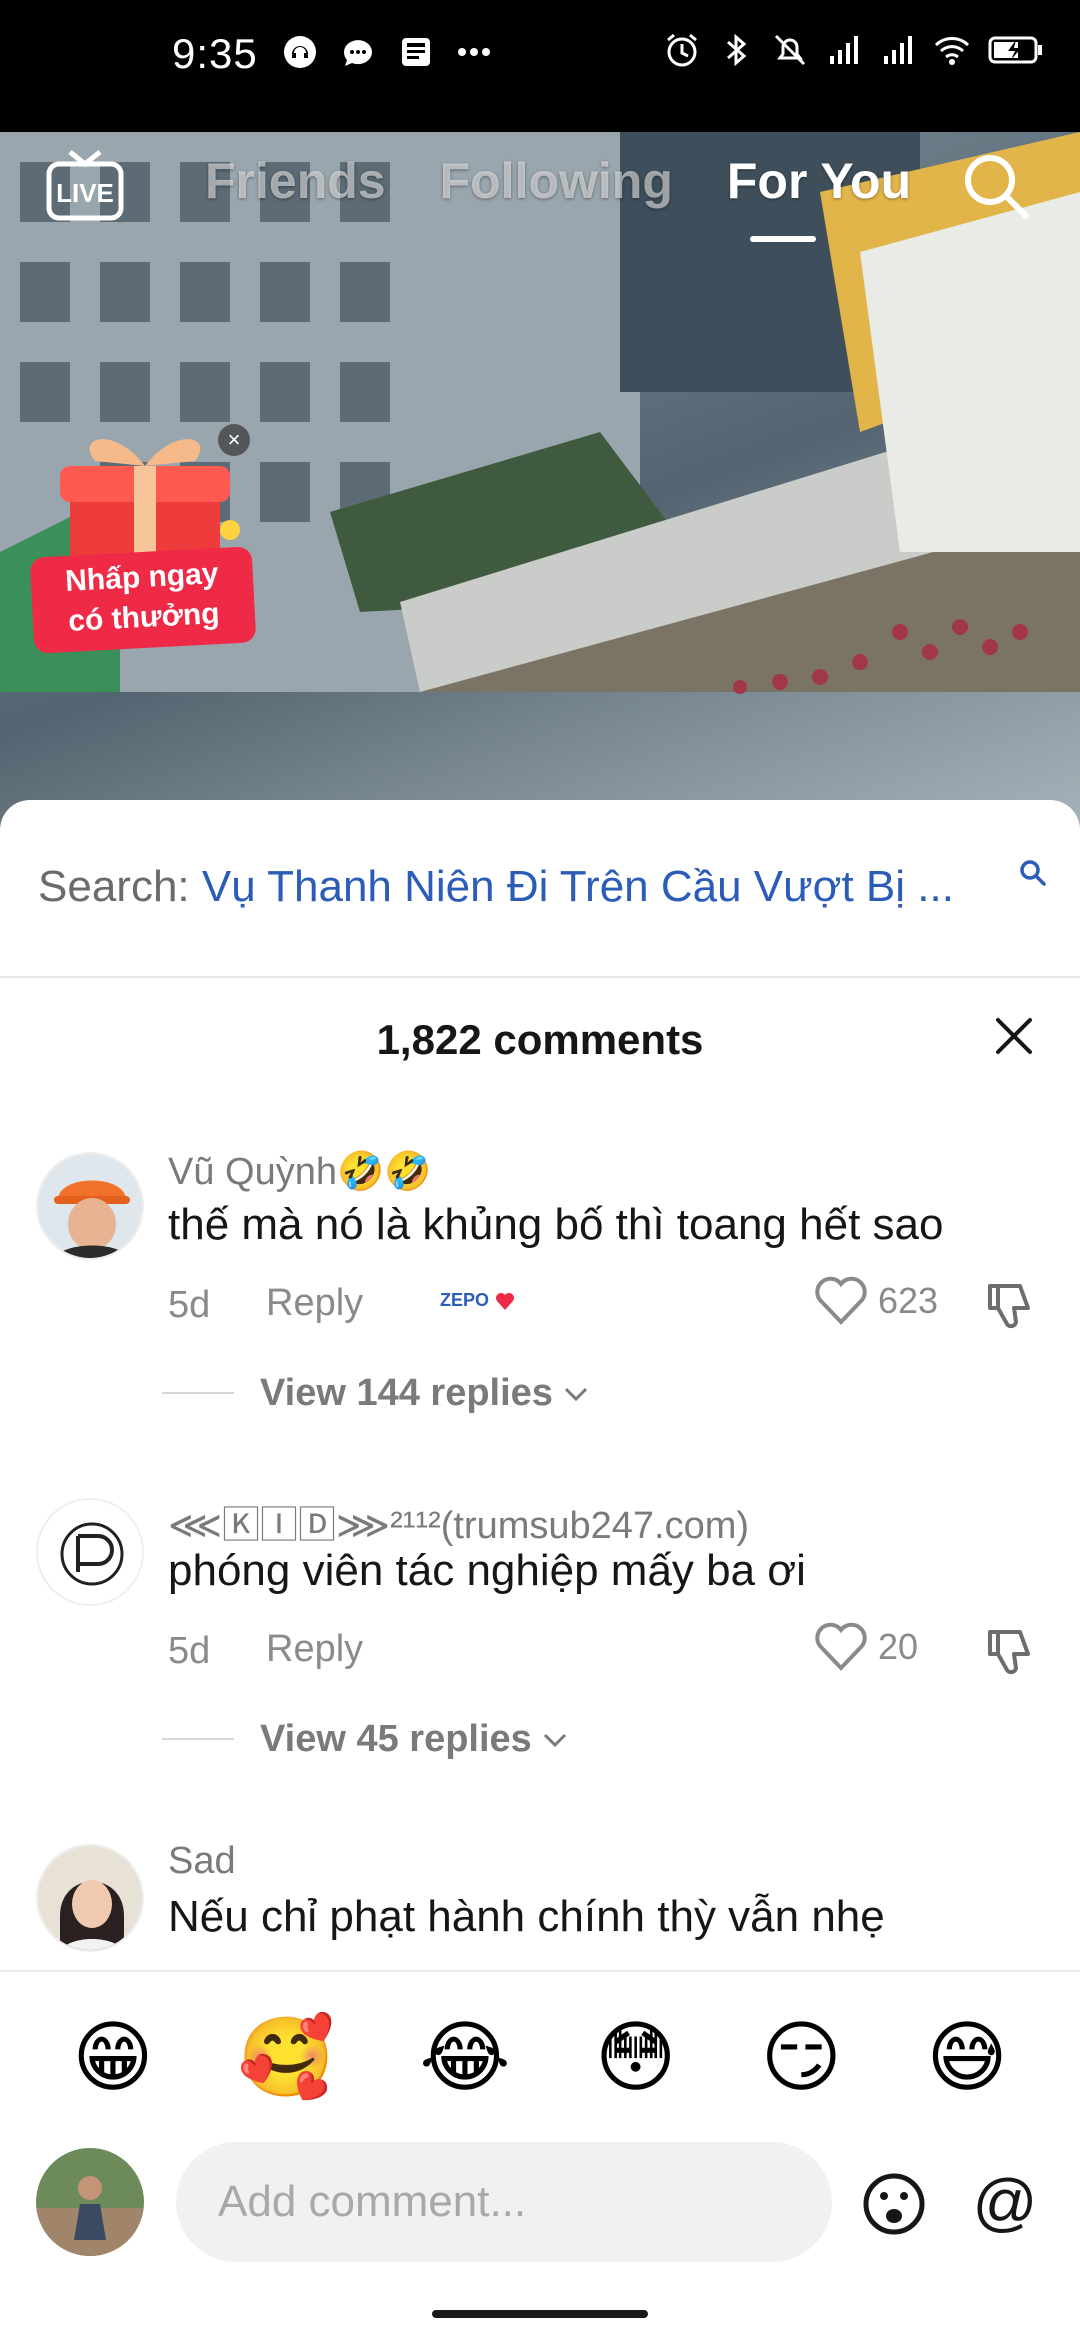 The width and height of the screenshot is (1080, 2340). I want to click on emoji-smirk: 😏, so click(801, 2058).